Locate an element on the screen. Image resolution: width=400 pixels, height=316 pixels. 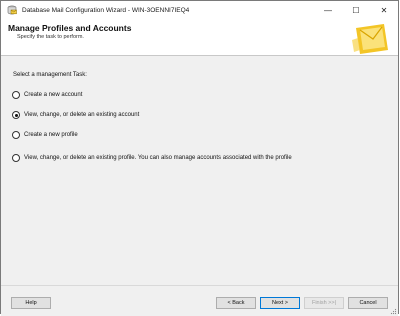
back-button: < Back is located at coordinates (236, 303).